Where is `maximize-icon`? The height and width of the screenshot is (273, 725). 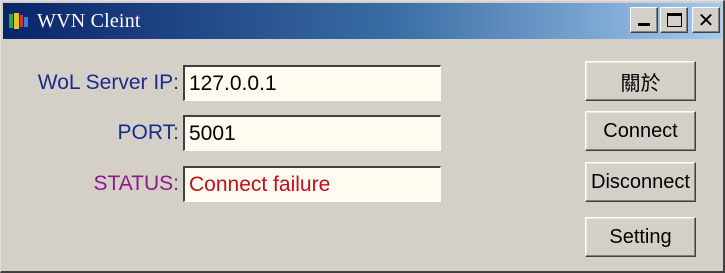 maximize-icon is located at coordinates (674, 20).